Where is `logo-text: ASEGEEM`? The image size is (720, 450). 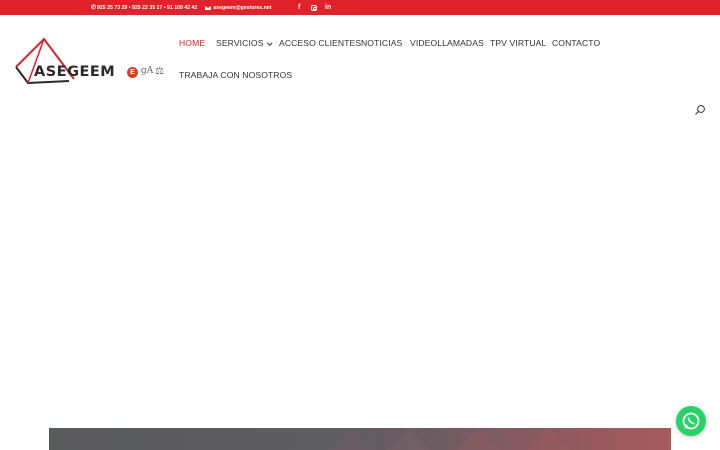 logo-text: ASEGEEM is located at coordinates (75, 72).